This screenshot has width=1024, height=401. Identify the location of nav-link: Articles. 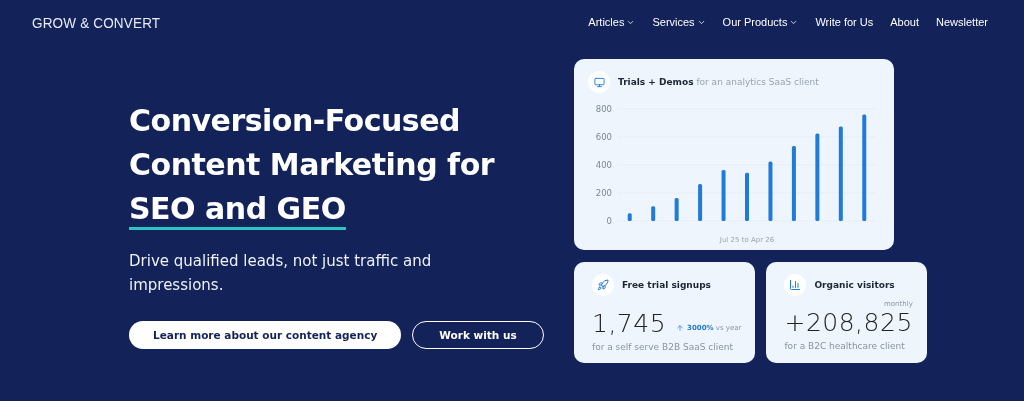
(612, 22).